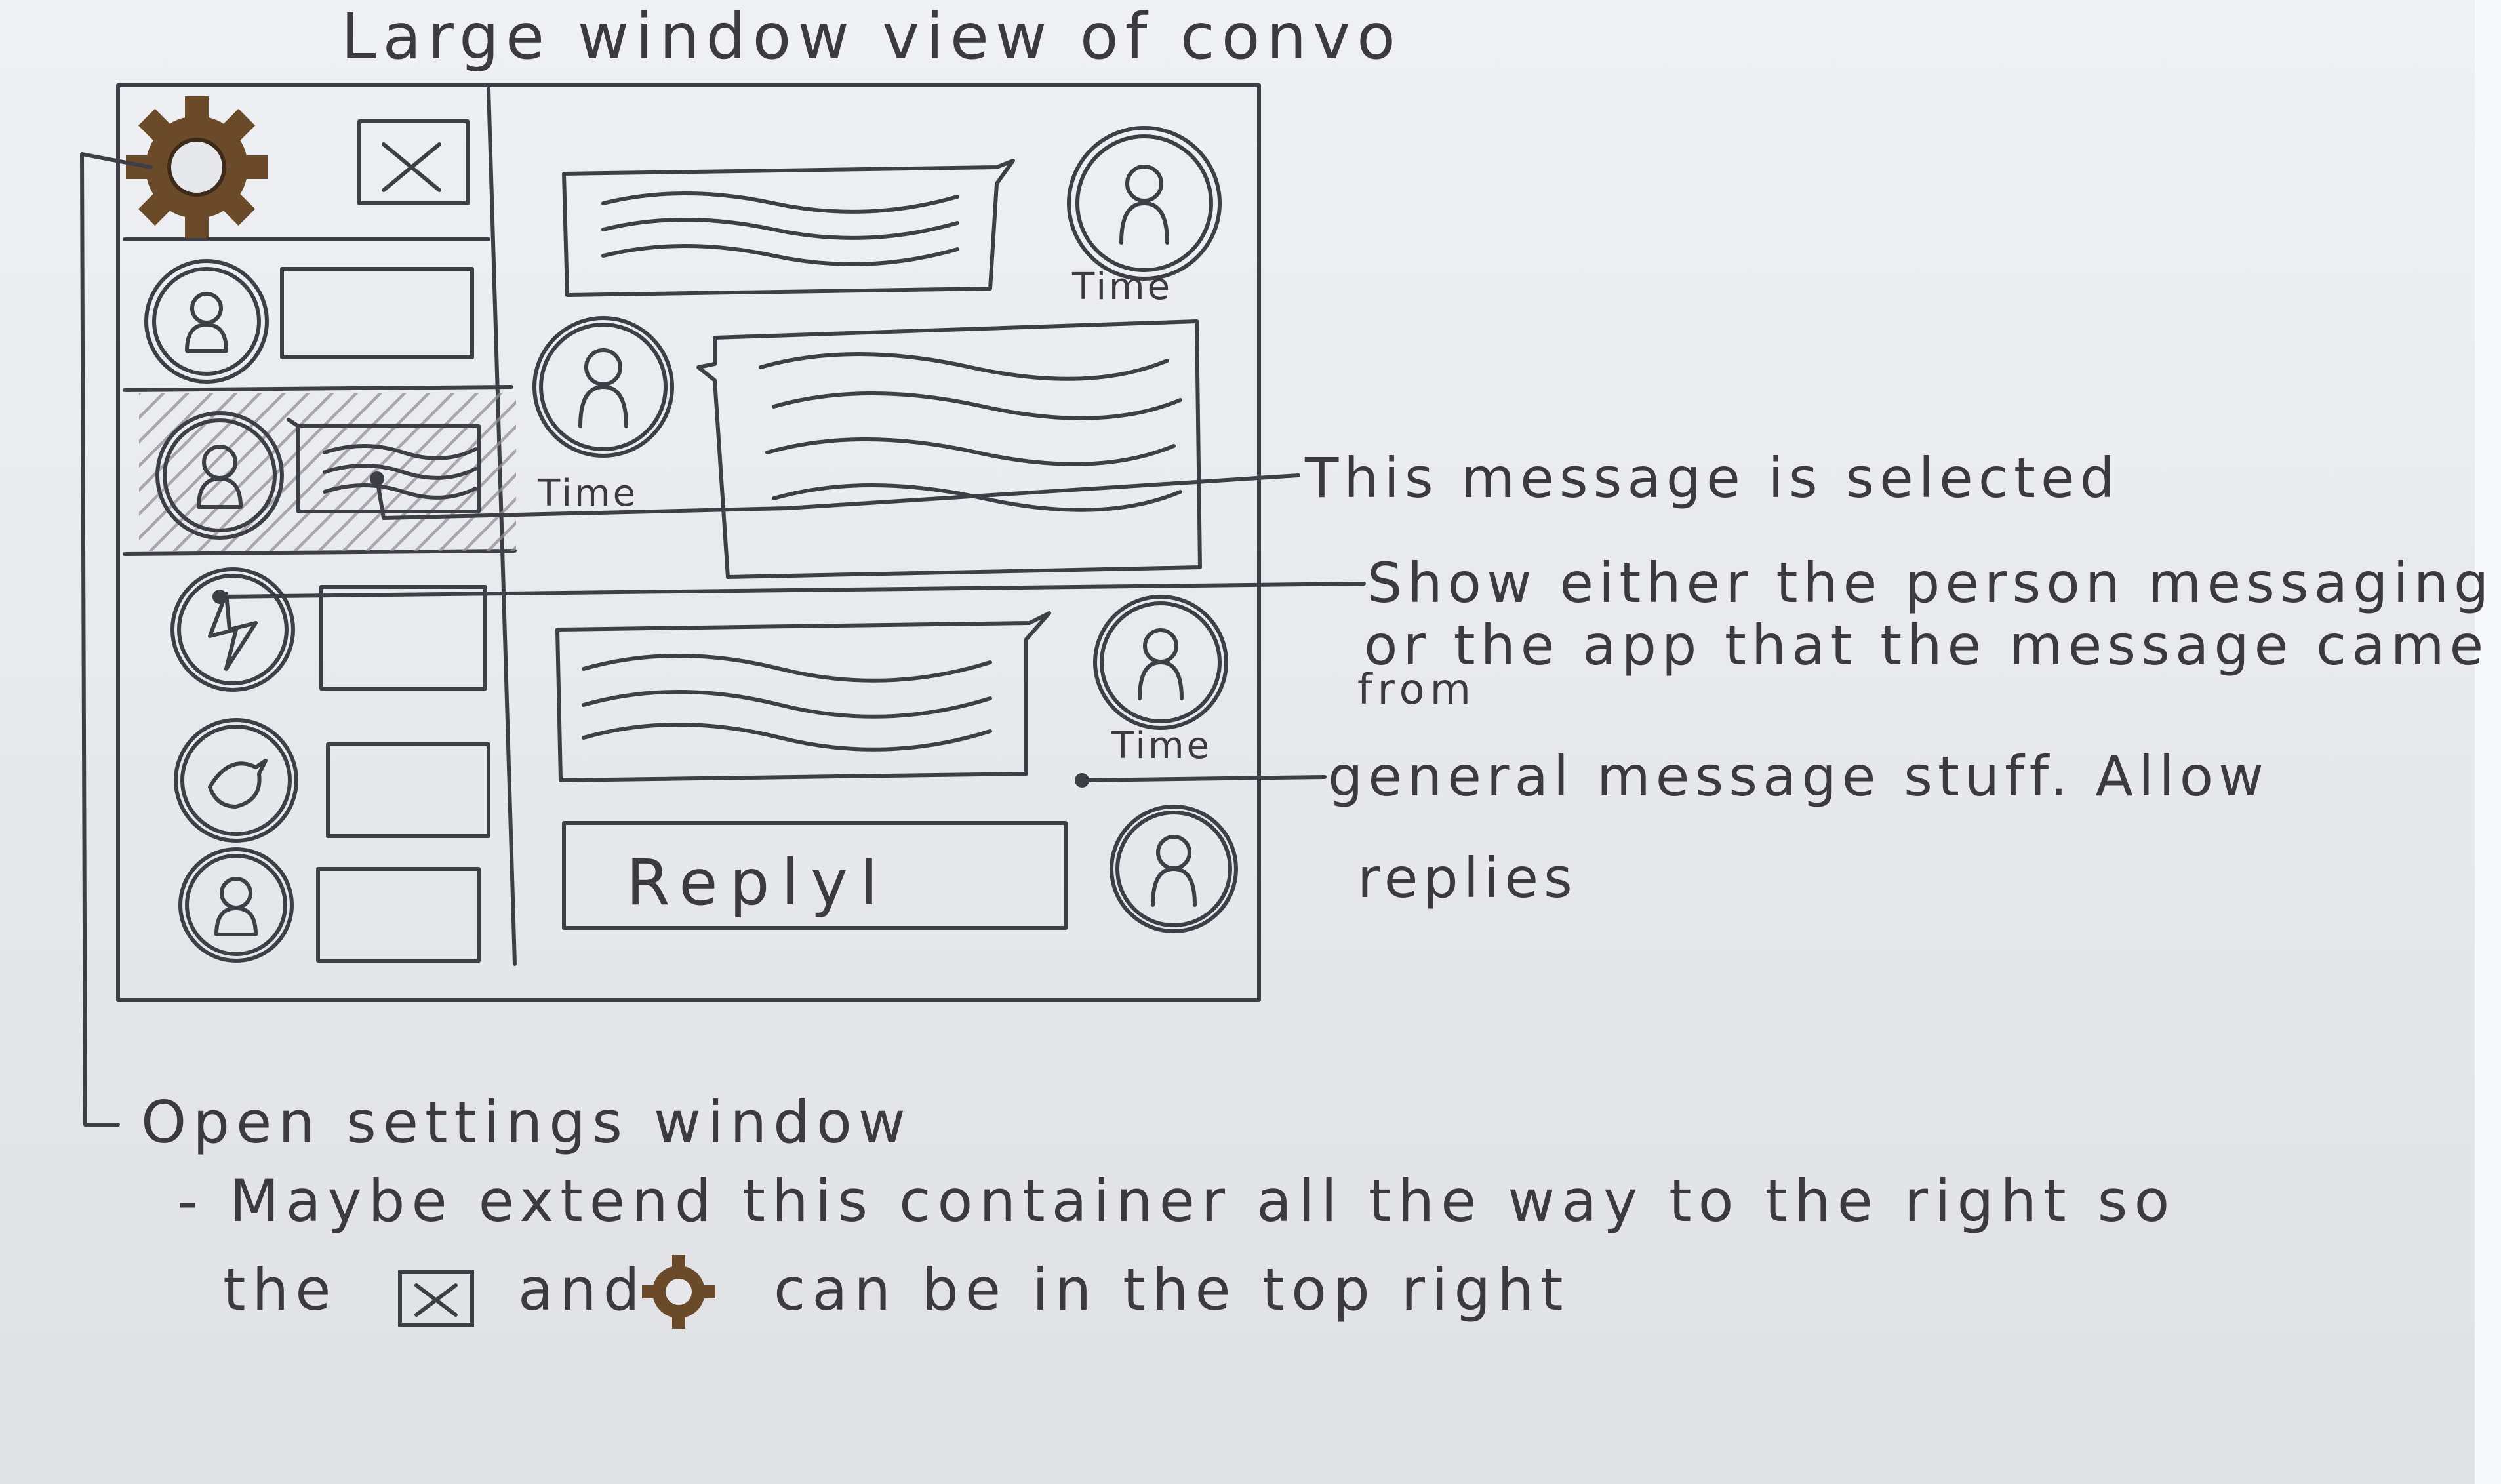  Describe the element at coordinates (436, 1298) in the screenshot. I see `close-icon` at that location.